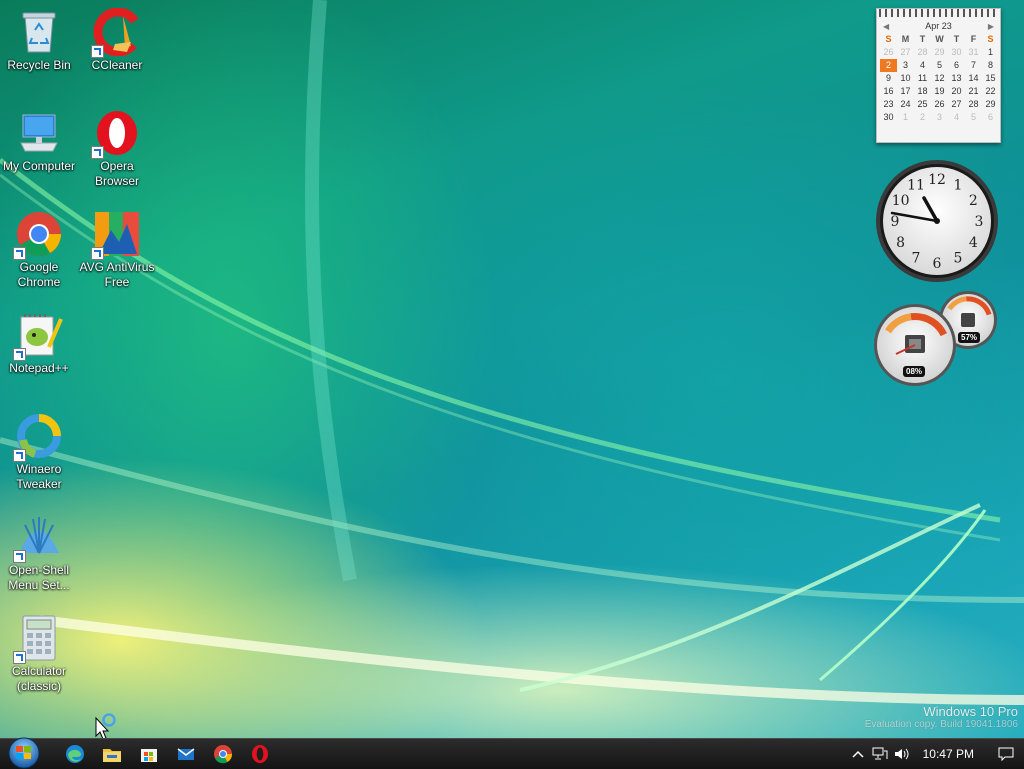 This screenshot has height=769, width=1024. I want to click on clock-numeral: 11, so click(916, 186).